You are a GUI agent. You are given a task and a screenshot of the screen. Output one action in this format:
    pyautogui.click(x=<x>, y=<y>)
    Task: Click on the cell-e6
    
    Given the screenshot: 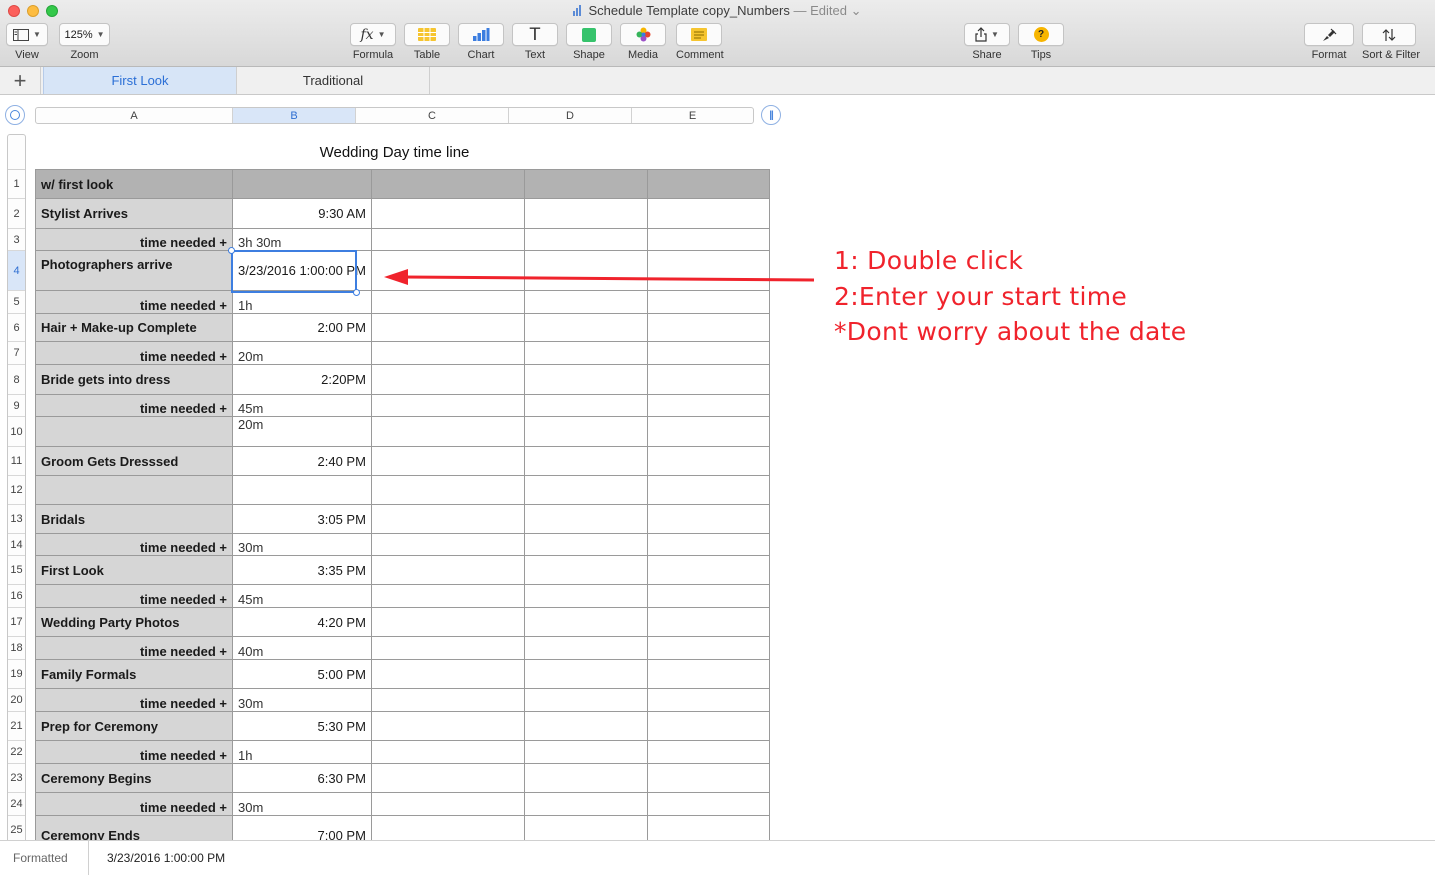 What is the action you would take?
    pyautogui.click(x=708, y=327)
    